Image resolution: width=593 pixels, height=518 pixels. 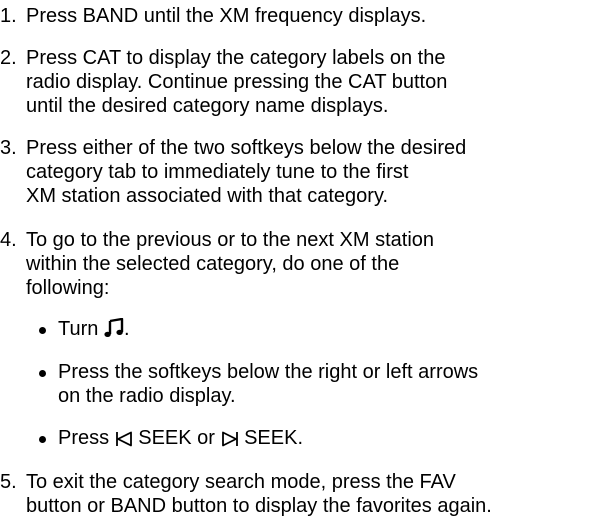 I want to click on bullet-line: on the radio display., so click(x=147, y=396).